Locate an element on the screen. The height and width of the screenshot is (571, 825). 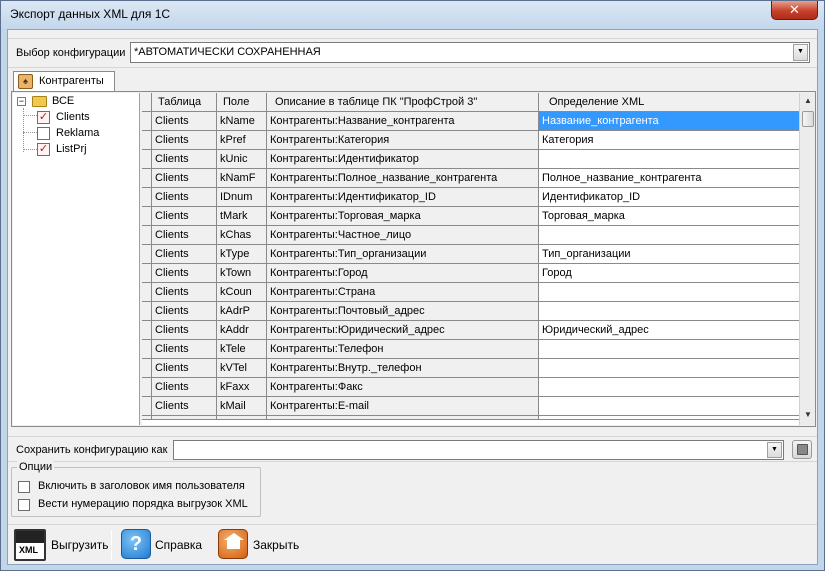
grid-cell: kPref is located at coordinates (242, 140).